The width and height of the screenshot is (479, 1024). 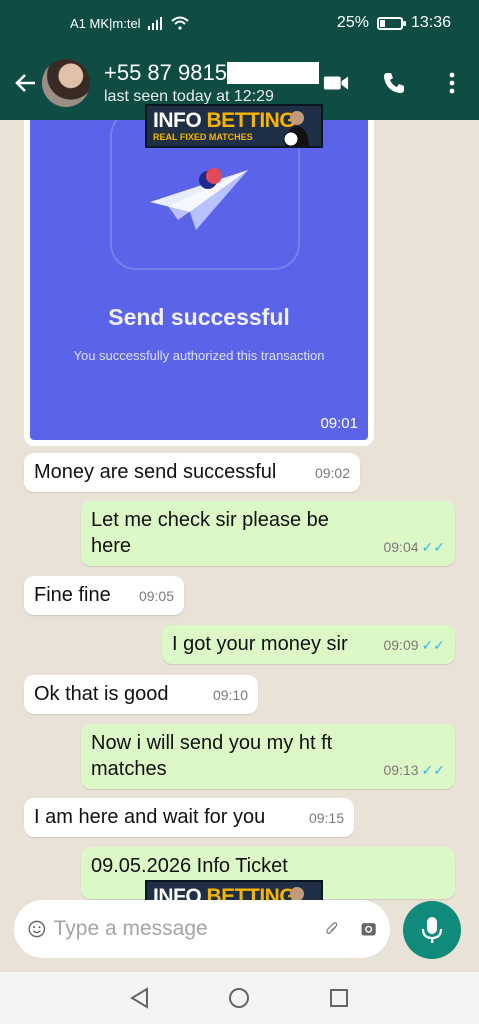 I want to click on message-text: 09.05.2026 Info Ticket, so click(x=189, y=866).